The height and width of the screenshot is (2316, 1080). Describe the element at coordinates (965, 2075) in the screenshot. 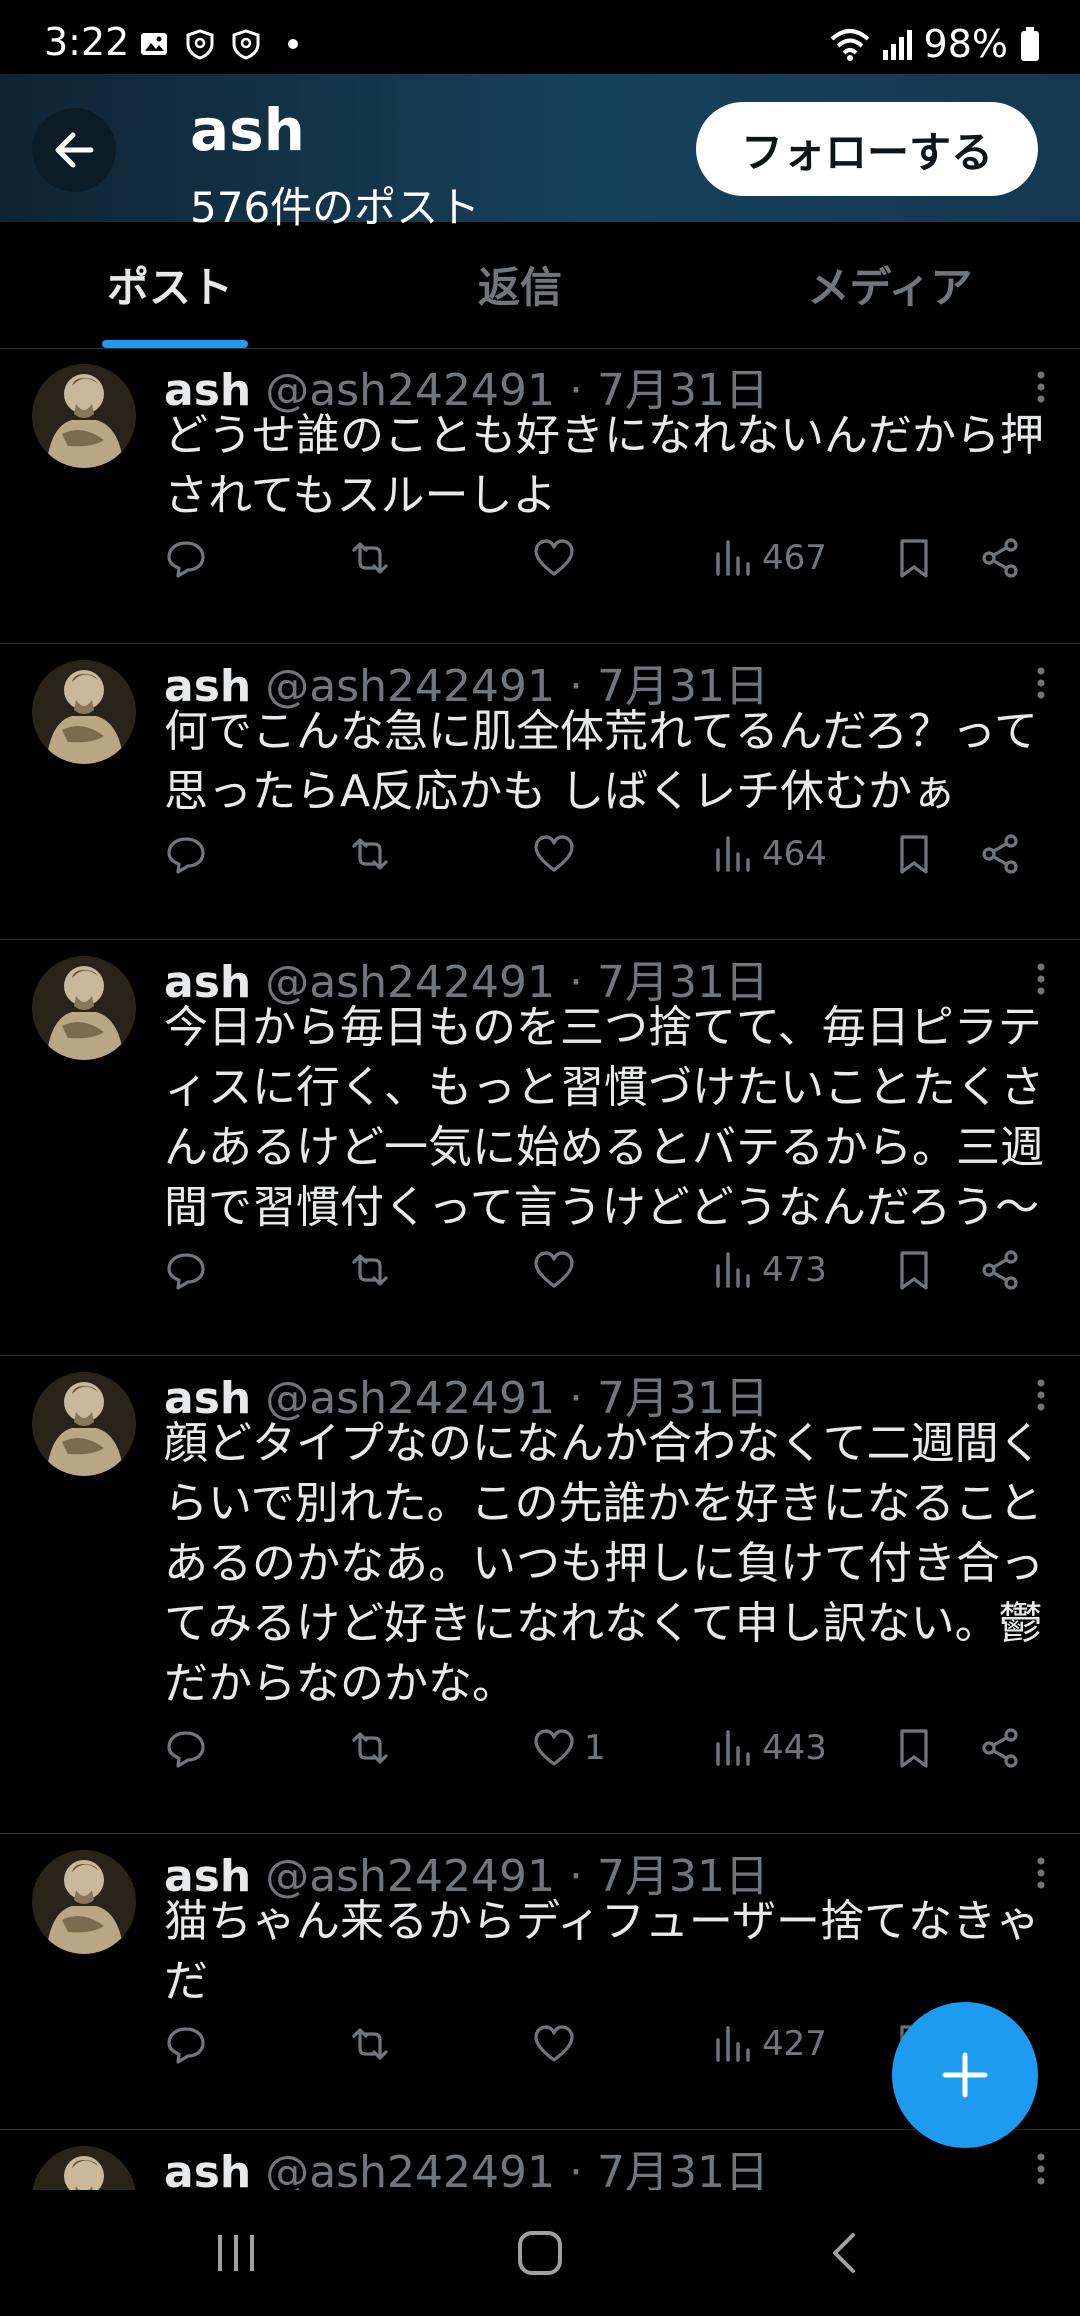

I see `compose-button` at that location.